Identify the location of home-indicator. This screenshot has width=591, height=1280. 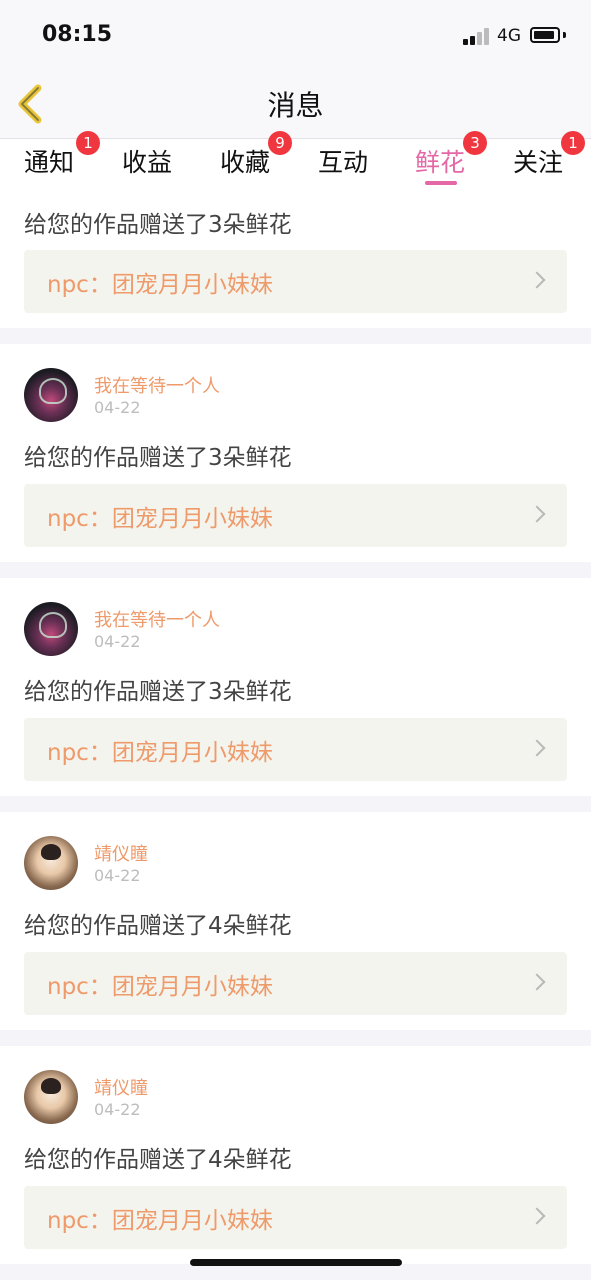
(296, 1262).